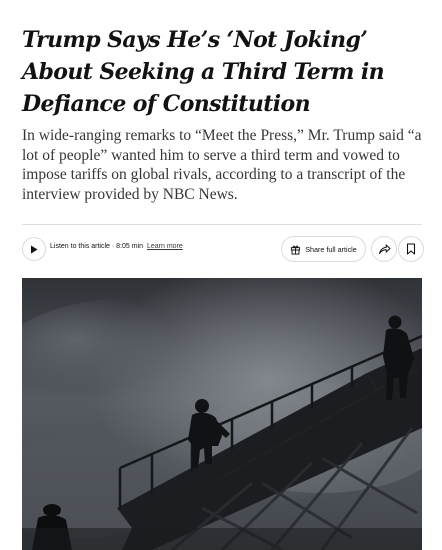  What do you see at coordinates (331, 249) in the screenshot?
I see `share-label: Share full article` at bounding box center [331, 249].